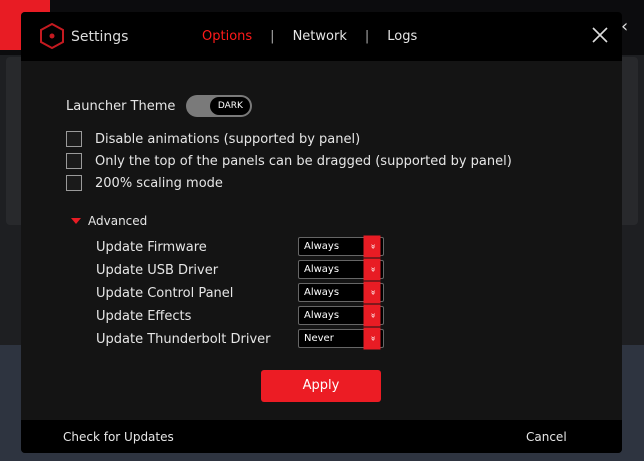  I want to click on tab-options: Options, so click(227, 36).